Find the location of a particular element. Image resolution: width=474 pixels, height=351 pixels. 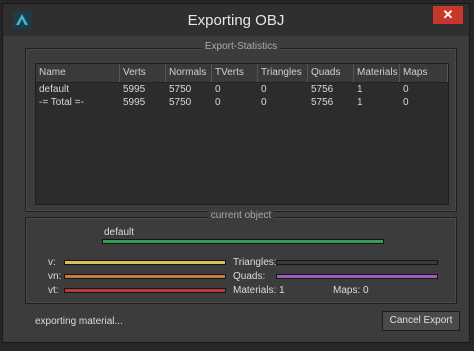

object-progress-bar is located at coordinates (243, 241).